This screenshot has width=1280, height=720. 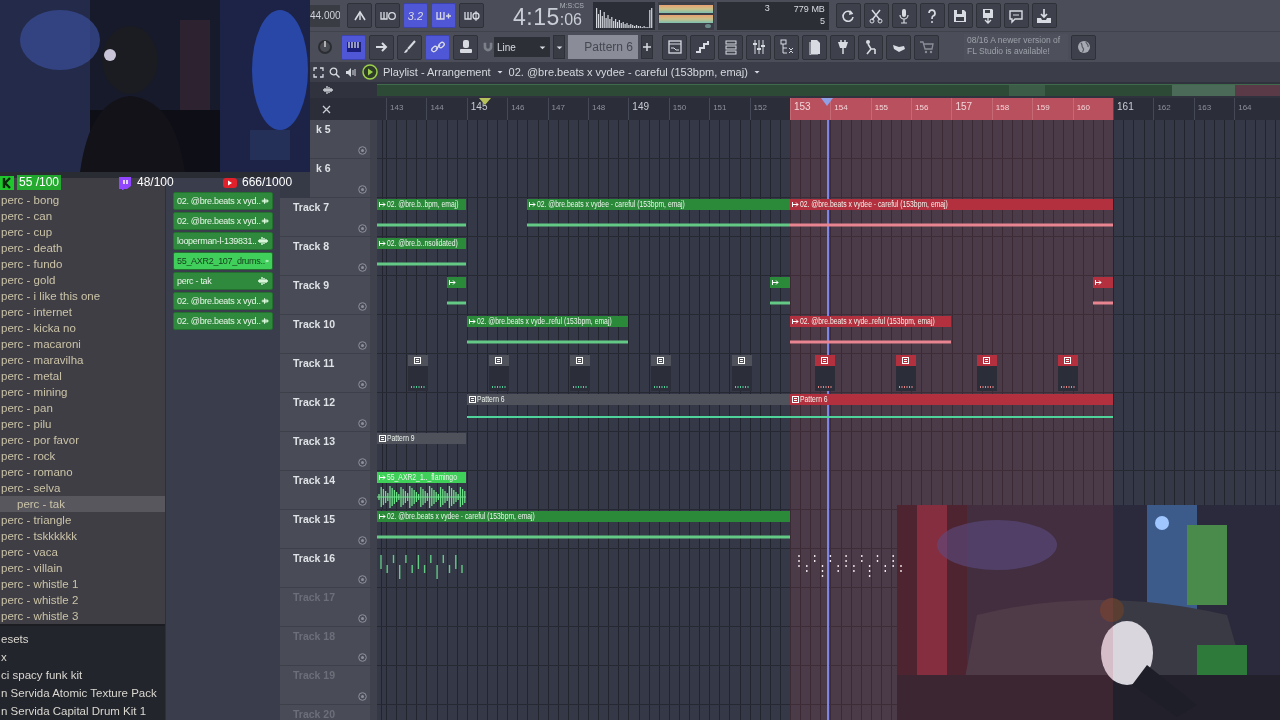 What do you see at coordinates (82, 424) in the screenshot?
I see `browser-item: perc - pilu` at bounding box center [82, 424].